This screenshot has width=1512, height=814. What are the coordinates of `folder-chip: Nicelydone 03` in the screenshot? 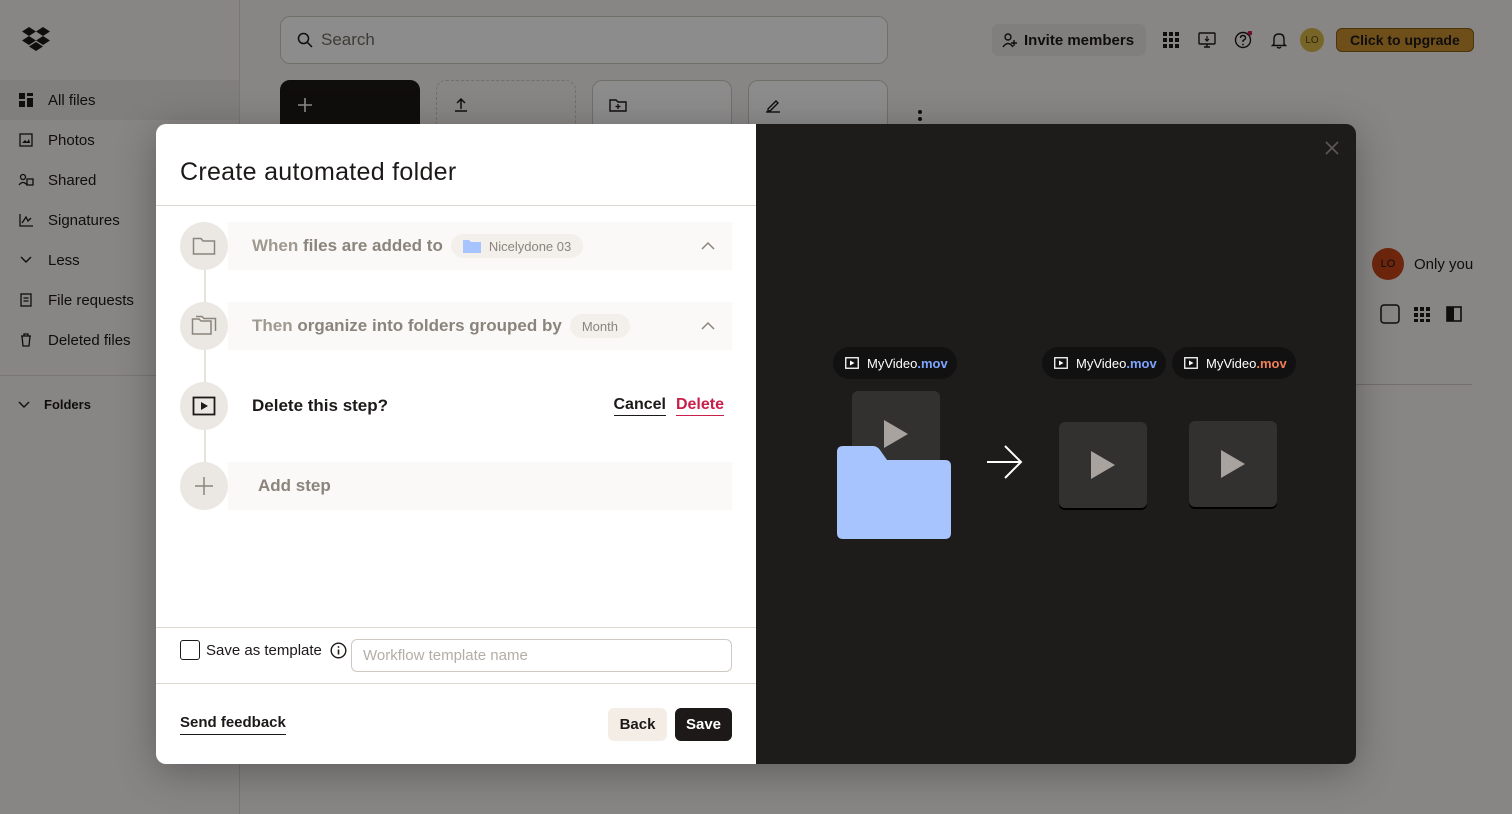 It's located at (517, 246).